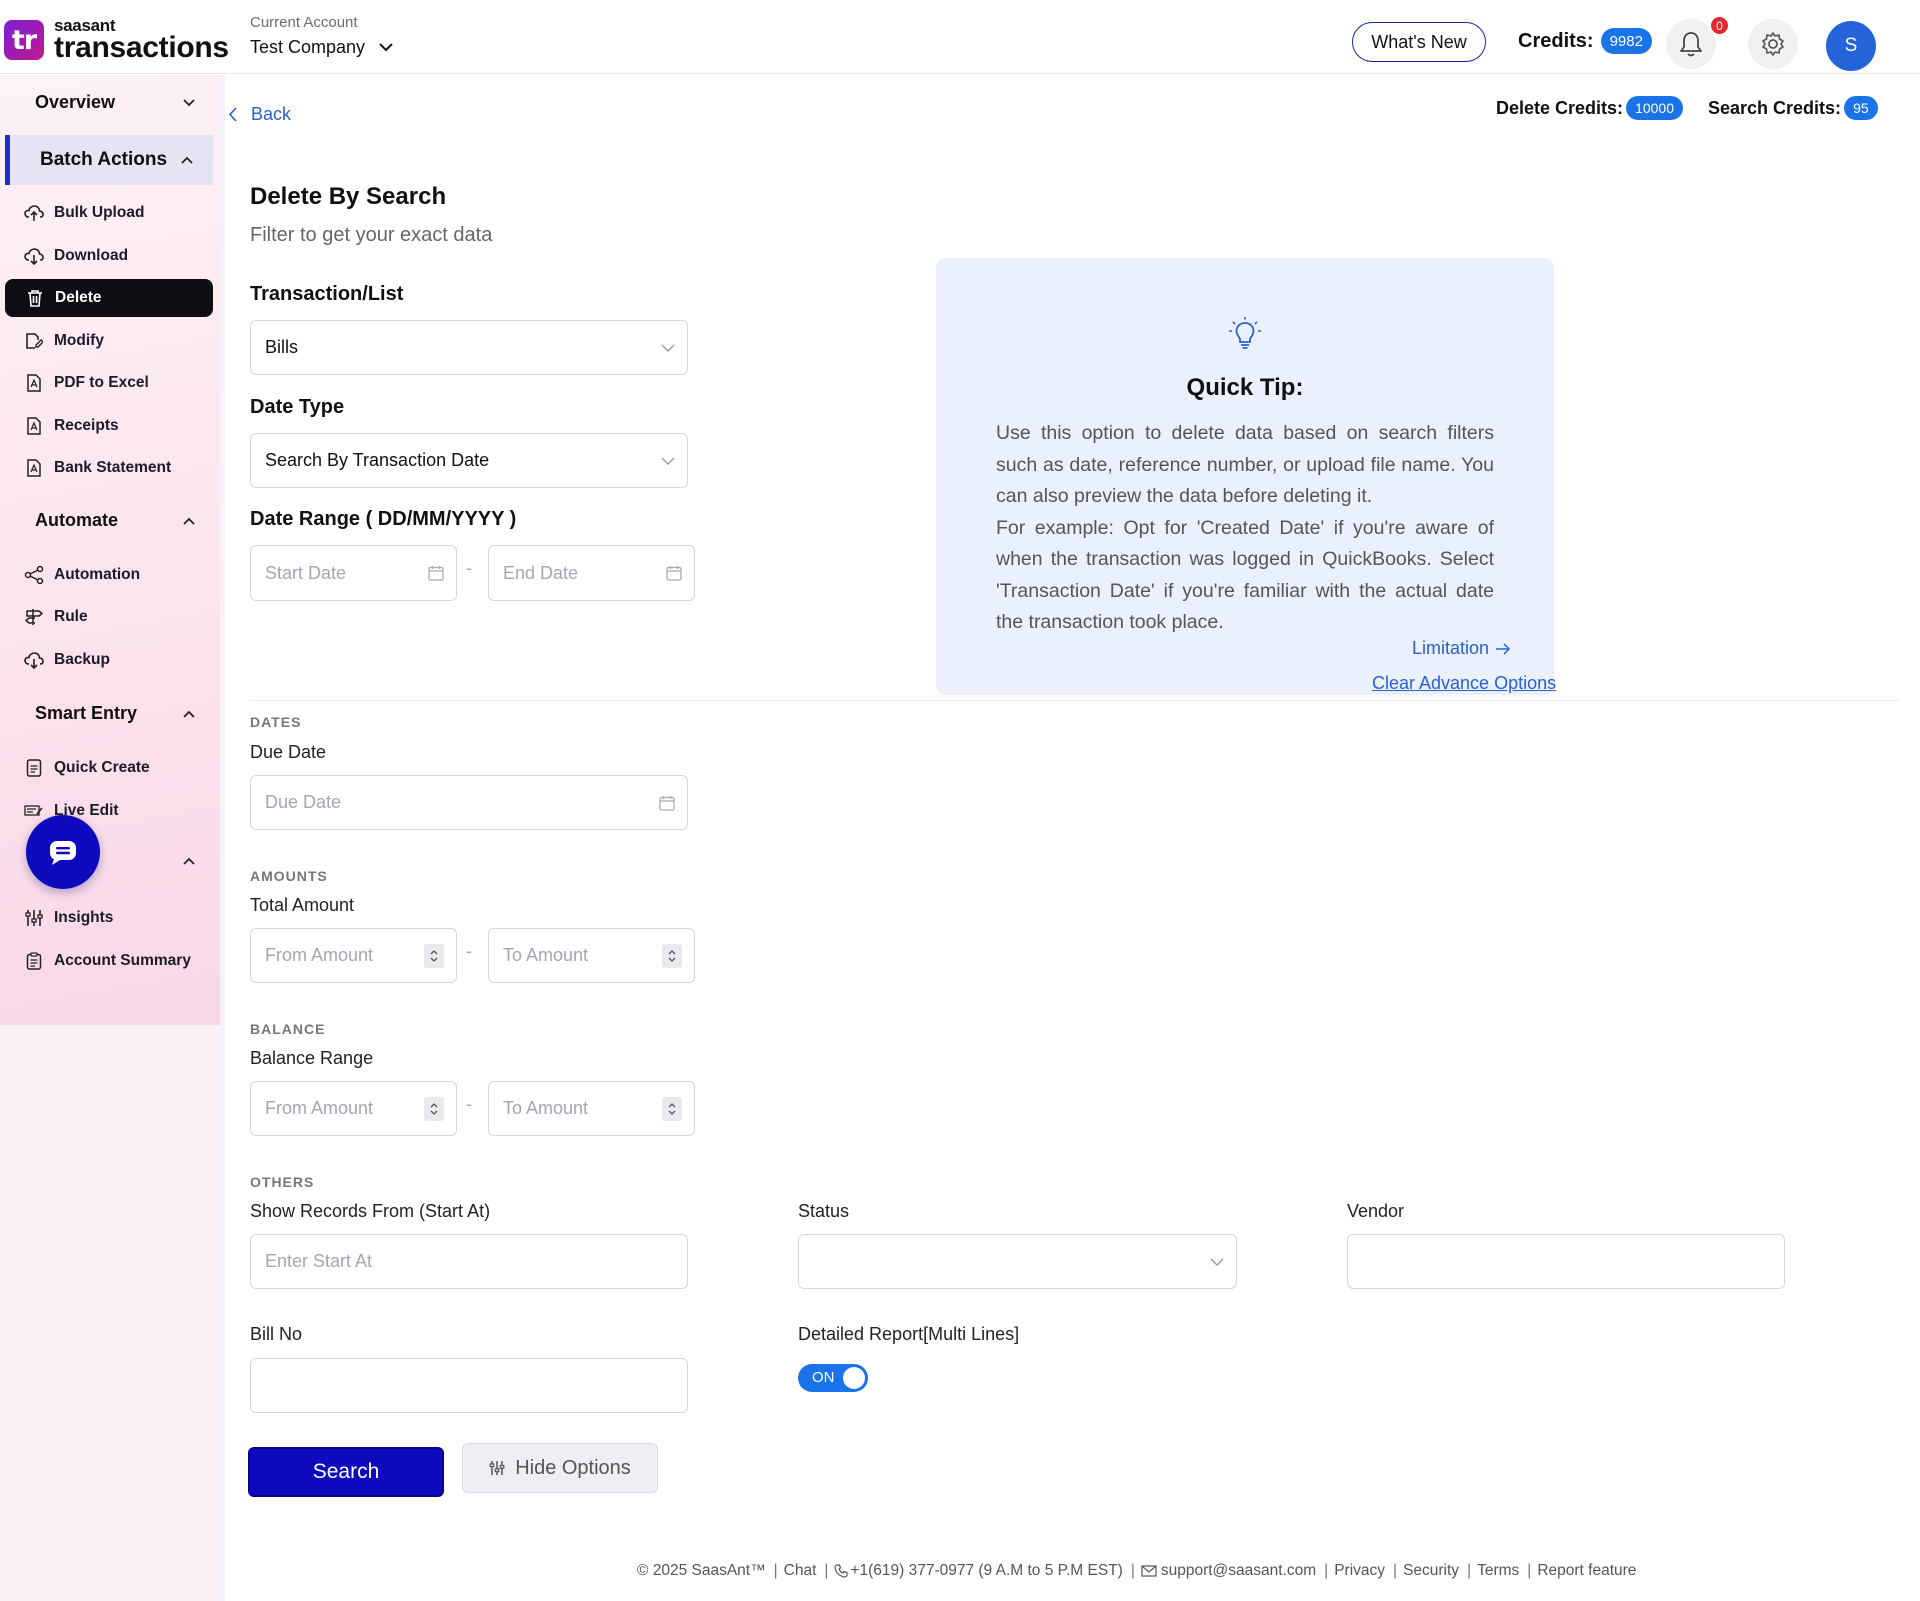  I want to click on footer-chat-link: Chat, so click(800, 1571).